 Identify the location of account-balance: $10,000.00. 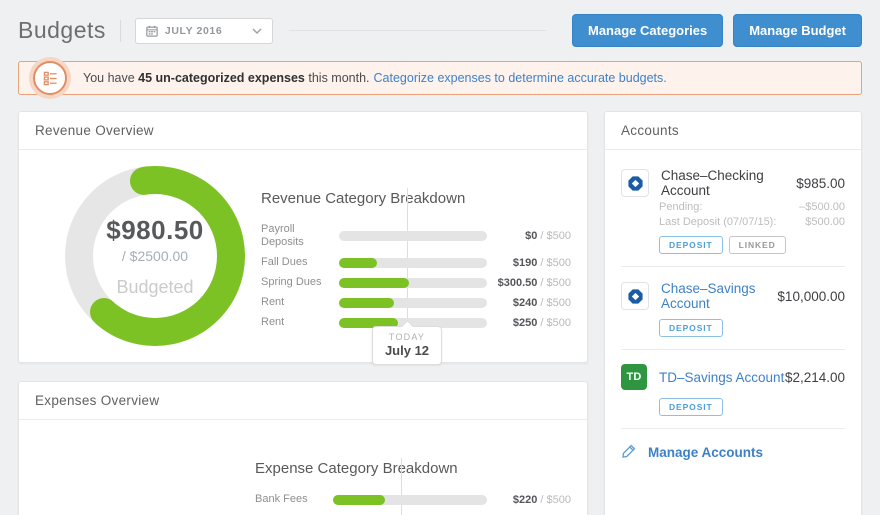
(811, 296).